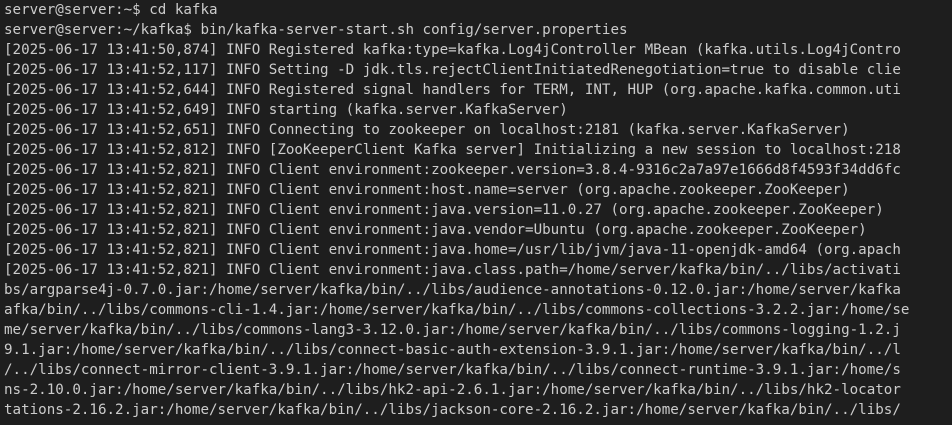 This screenshot has height=425, width=952. What do you see at coordinates (111, 10) in the screenshot?
I see `terminal-line: server@server:~$ cd kafka` at bounding box center [111, 10].